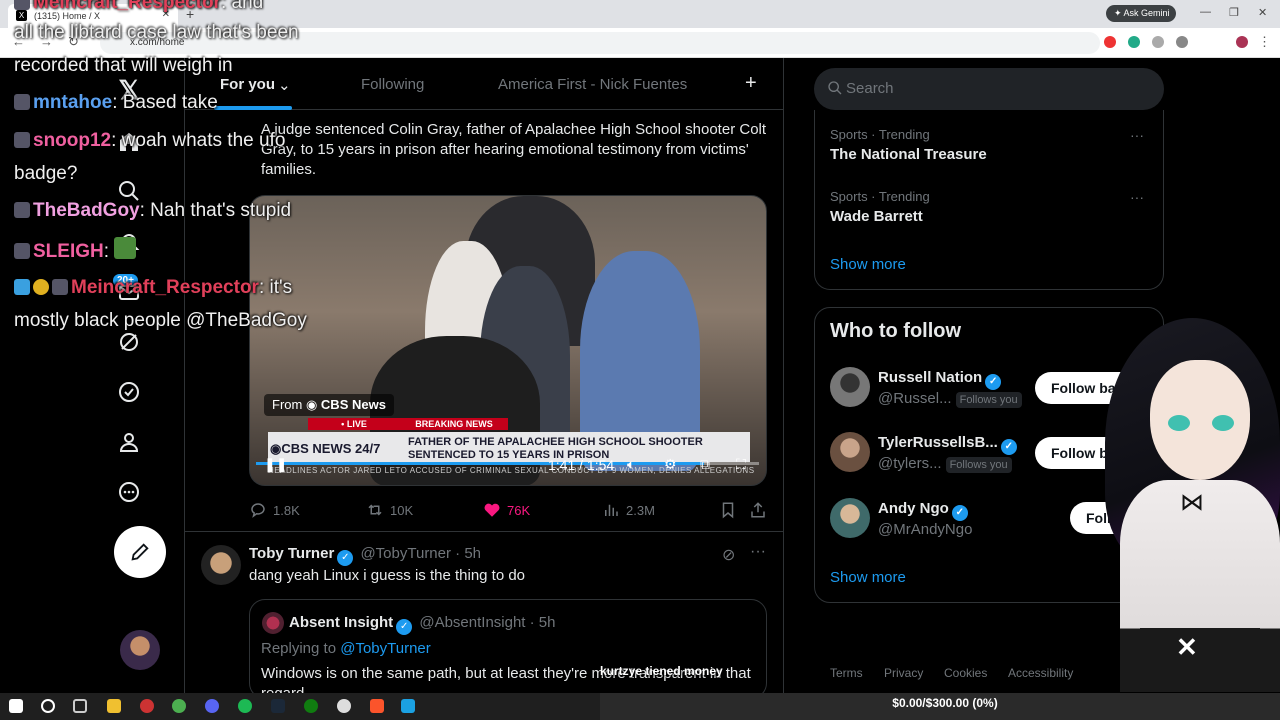 This screenshot has height=720, width=1280. What do you see at coordinates (212, 706) in the screenshot?
I see `discord-icon` at bounding box center [212, 706].